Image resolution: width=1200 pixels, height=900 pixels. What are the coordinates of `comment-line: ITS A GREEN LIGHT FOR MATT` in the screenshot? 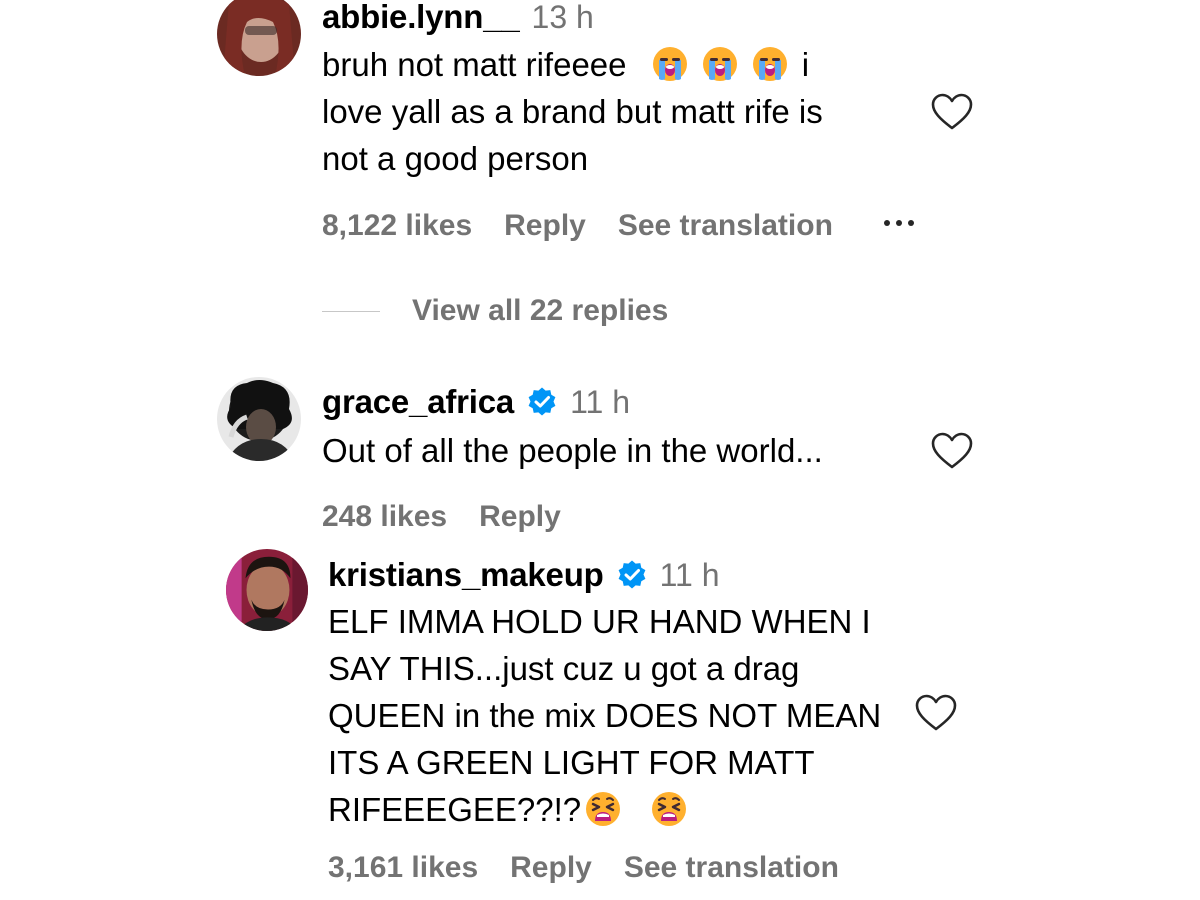 It's located at (571, 762).